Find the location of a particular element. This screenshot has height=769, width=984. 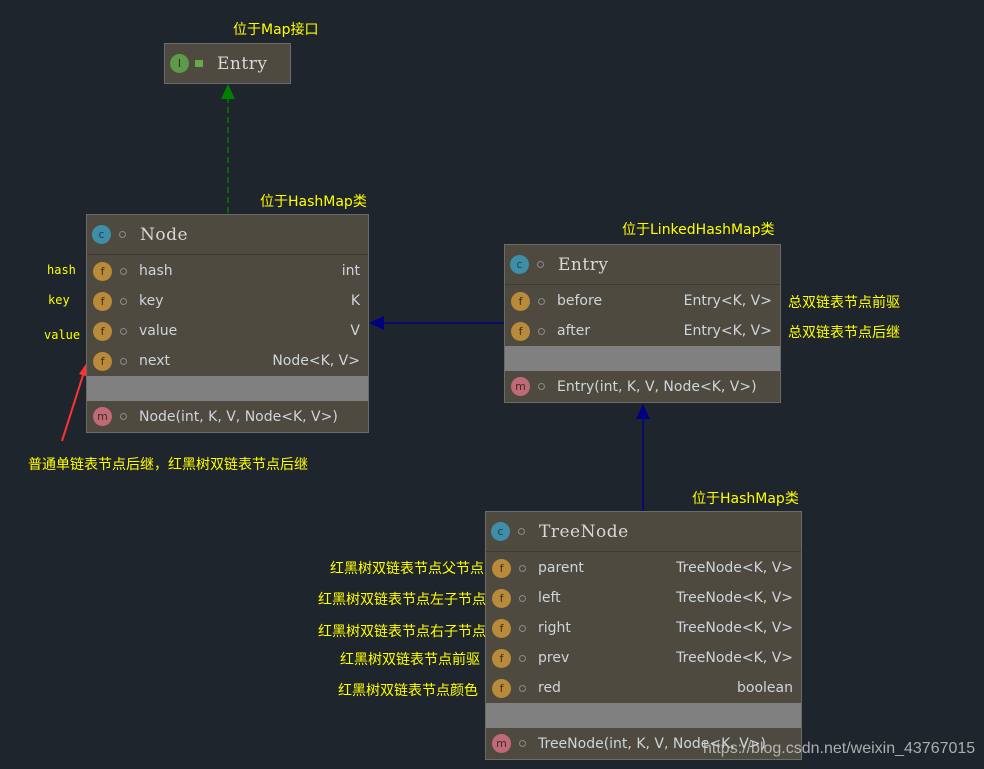

field-row: f before Entry<K, V> is located at coordinates (642, 301).